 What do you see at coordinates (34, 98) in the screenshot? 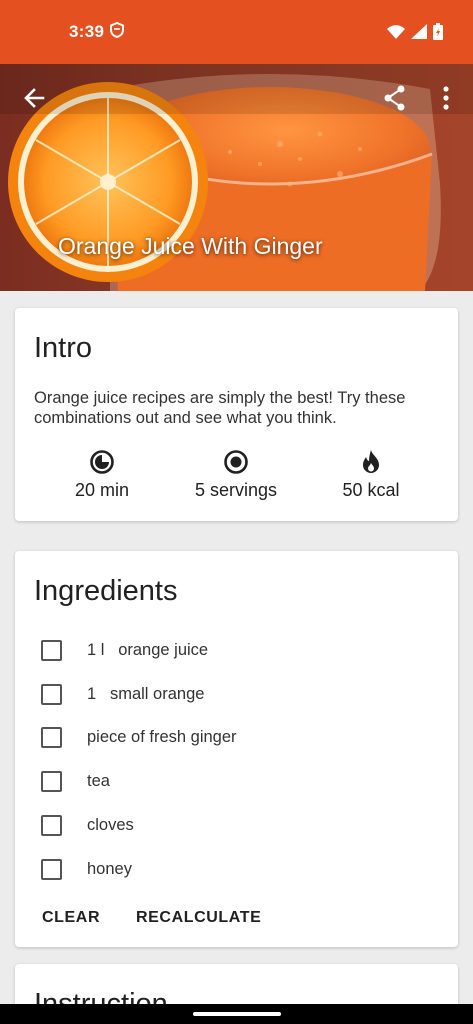
I see `back-arrow-icon` at bounding box center [34, 98].